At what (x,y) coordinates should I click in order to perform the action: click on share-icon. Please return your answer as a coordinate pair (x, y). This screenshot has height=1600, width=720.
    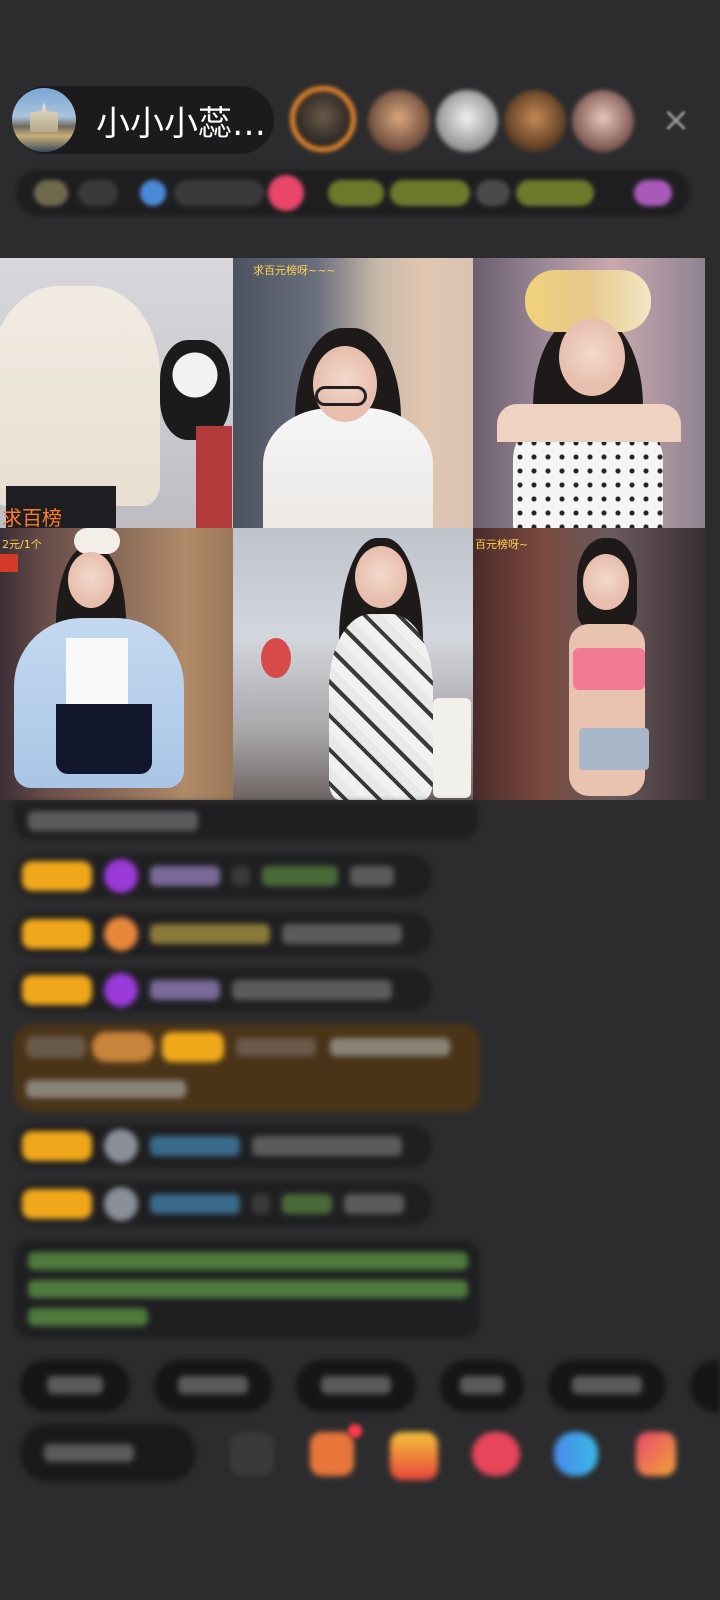
    Looking at the image, I should click on (576, 1454).